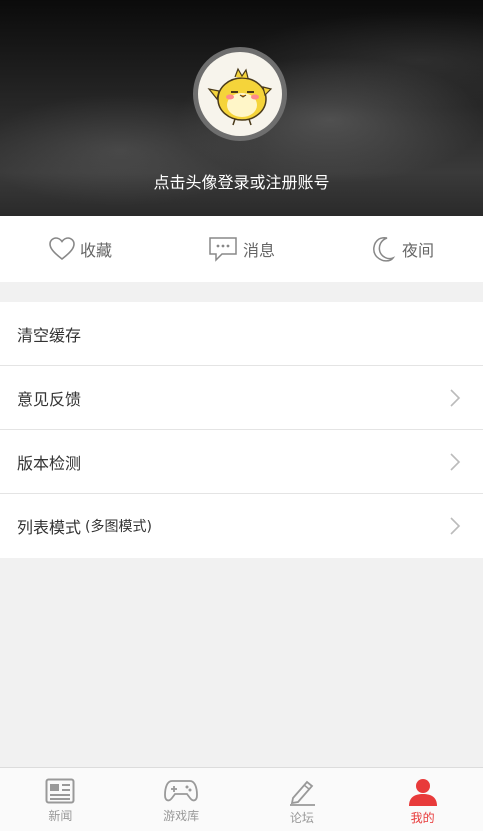 Image resolution: width=483 pixels, height=831 pixels. What do you see at coordinates (302, 793) in the screenshot?
I see `pen-icon` at bounding box center [302, 793].